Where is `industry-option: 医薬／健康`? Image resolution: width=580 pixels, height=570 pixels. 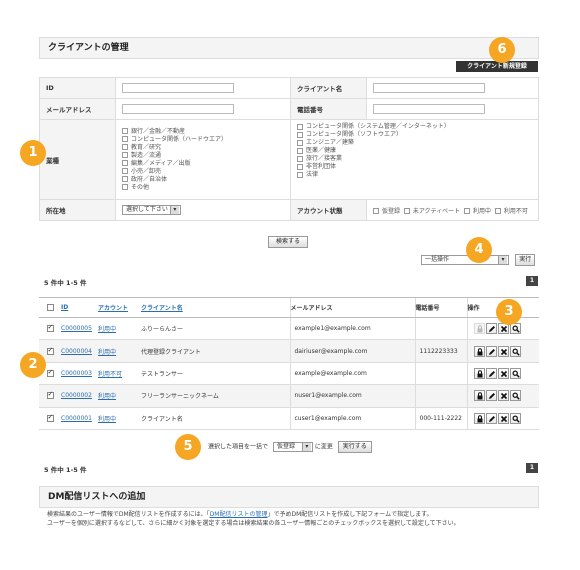
industry-option: 医薬／健康 is located at coordinates (414, 151).